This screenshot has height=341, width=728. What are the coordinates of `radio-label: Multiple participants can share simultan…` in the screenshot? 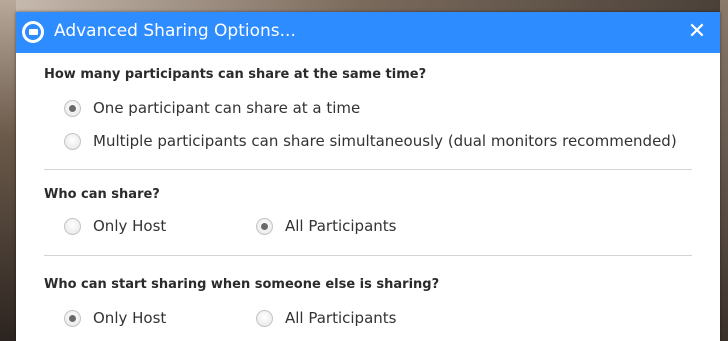 It's located at (385, 141).